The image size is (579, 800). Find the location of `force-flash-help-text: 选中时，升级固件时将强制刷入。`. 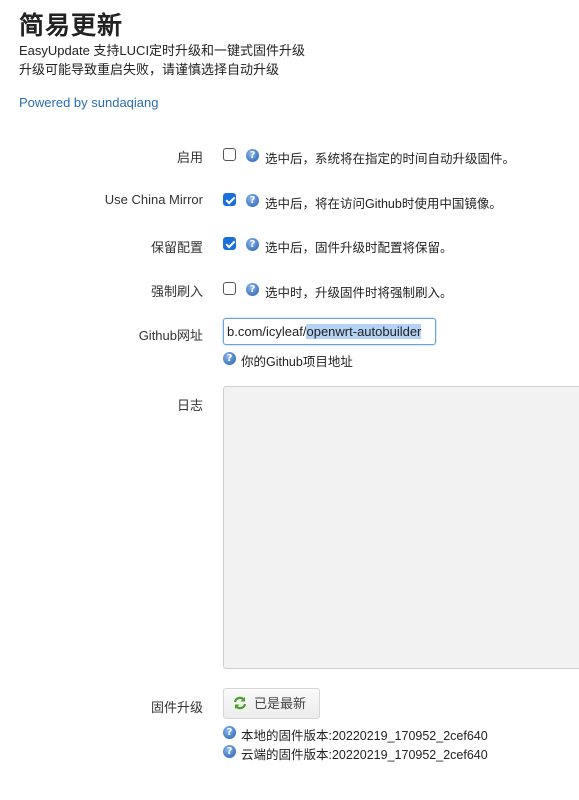

force-flash-help-text: 选中时，升级固件时将强制刷入。 is located at coordinates (359, 293).